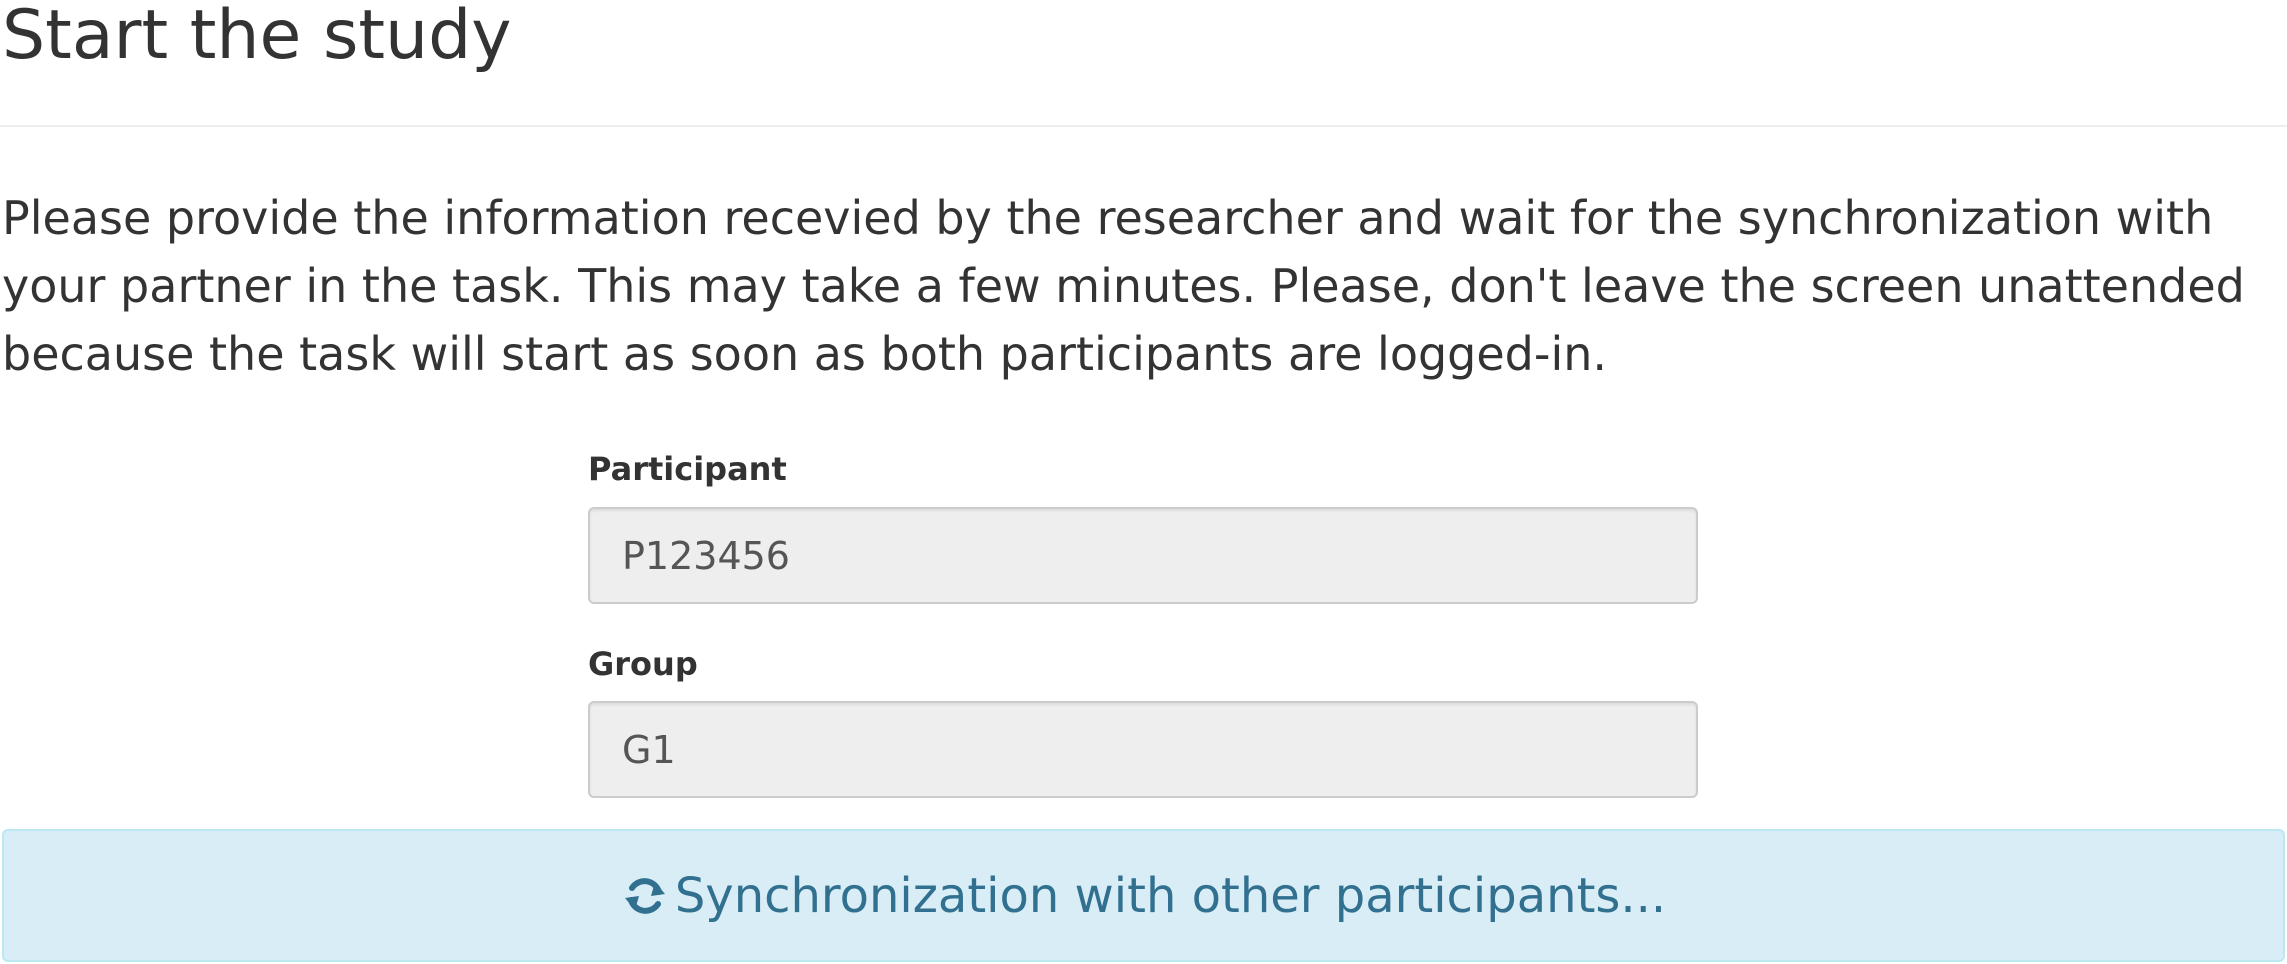  I want to click on page-title: Start the study, so click(257, 37).